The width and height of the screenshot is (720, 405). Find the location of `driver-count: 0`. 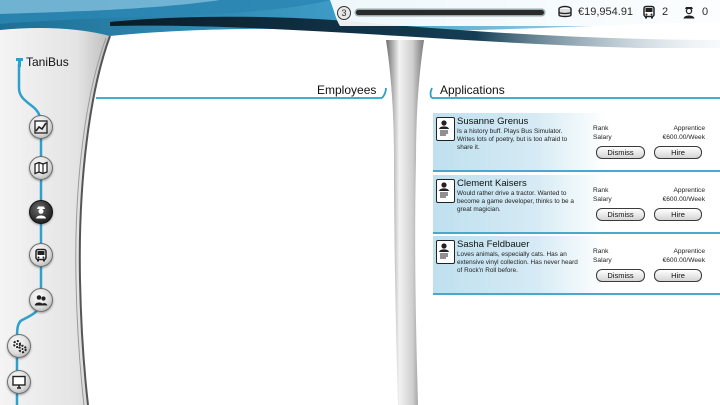

driver-count: 0 is located at coordinates (705, 12).